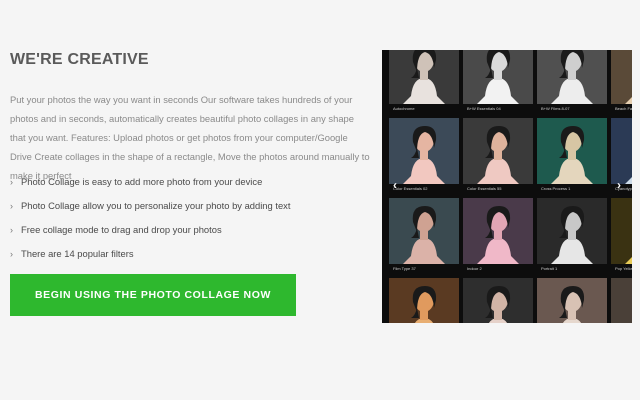 The height and width of the screenshot is (400, 640). I want to click on chevron-left-icon: ‹, so click(395, 185).